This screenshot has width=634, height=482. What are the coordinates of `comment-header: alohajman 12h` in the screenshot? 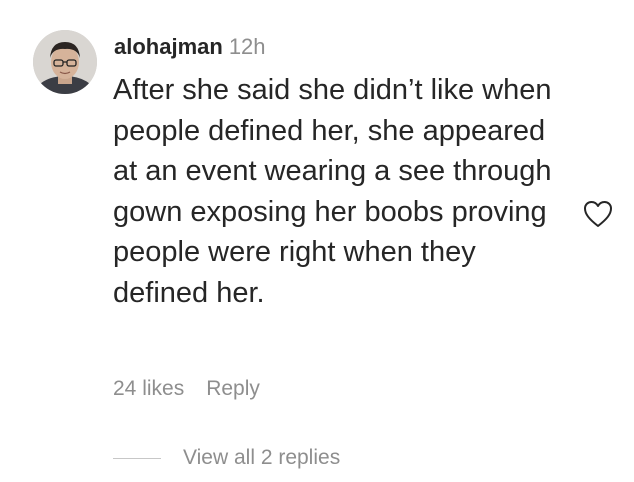 It's located at (190, 47).